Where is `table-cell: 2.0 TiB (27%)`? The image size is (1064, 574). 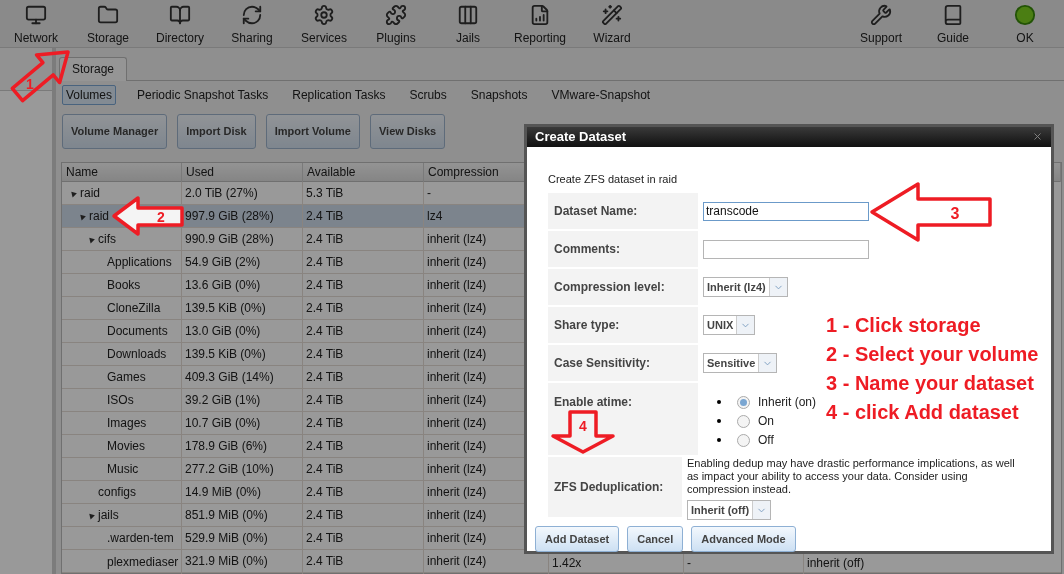
table-cell: 2.0 TiB (27%) is located at coordinates (242, 193).